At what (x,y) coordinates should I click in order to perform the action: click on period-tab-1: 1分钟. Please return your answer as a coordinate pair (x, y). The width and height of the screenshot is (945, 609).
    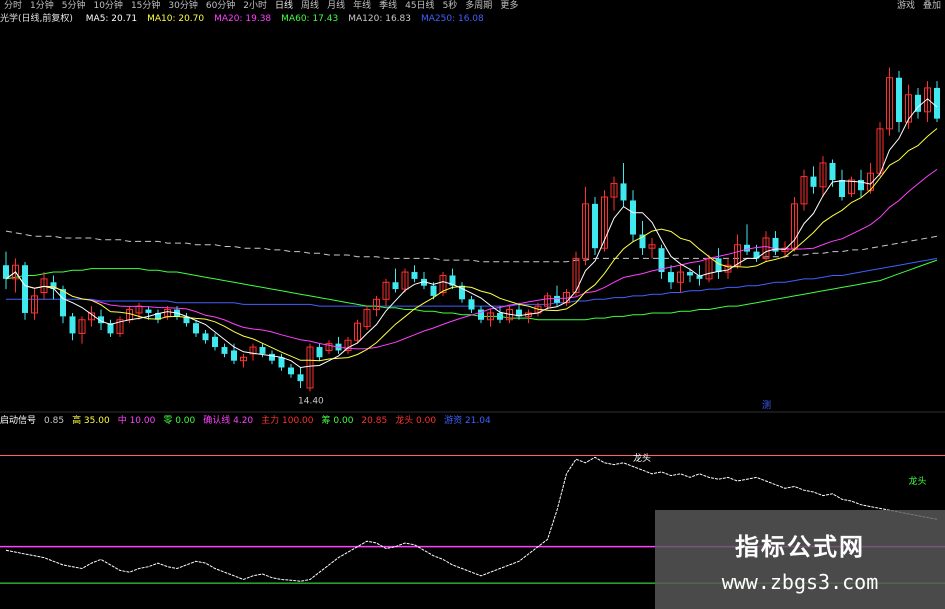
    Looking at the image, I should click on (42, 6).